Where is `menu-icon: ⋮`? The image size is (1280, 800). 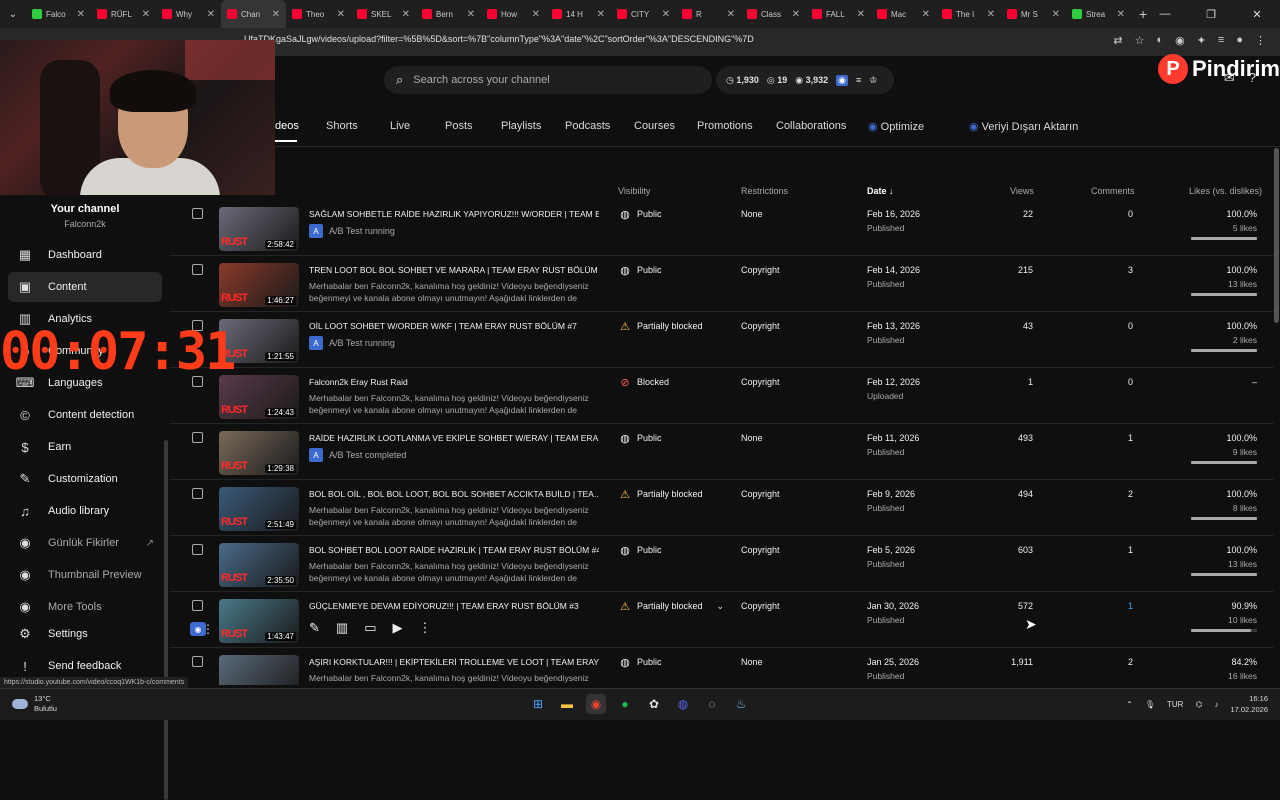 menu-icon: ⋮ is located at coordinates (1260, 40).